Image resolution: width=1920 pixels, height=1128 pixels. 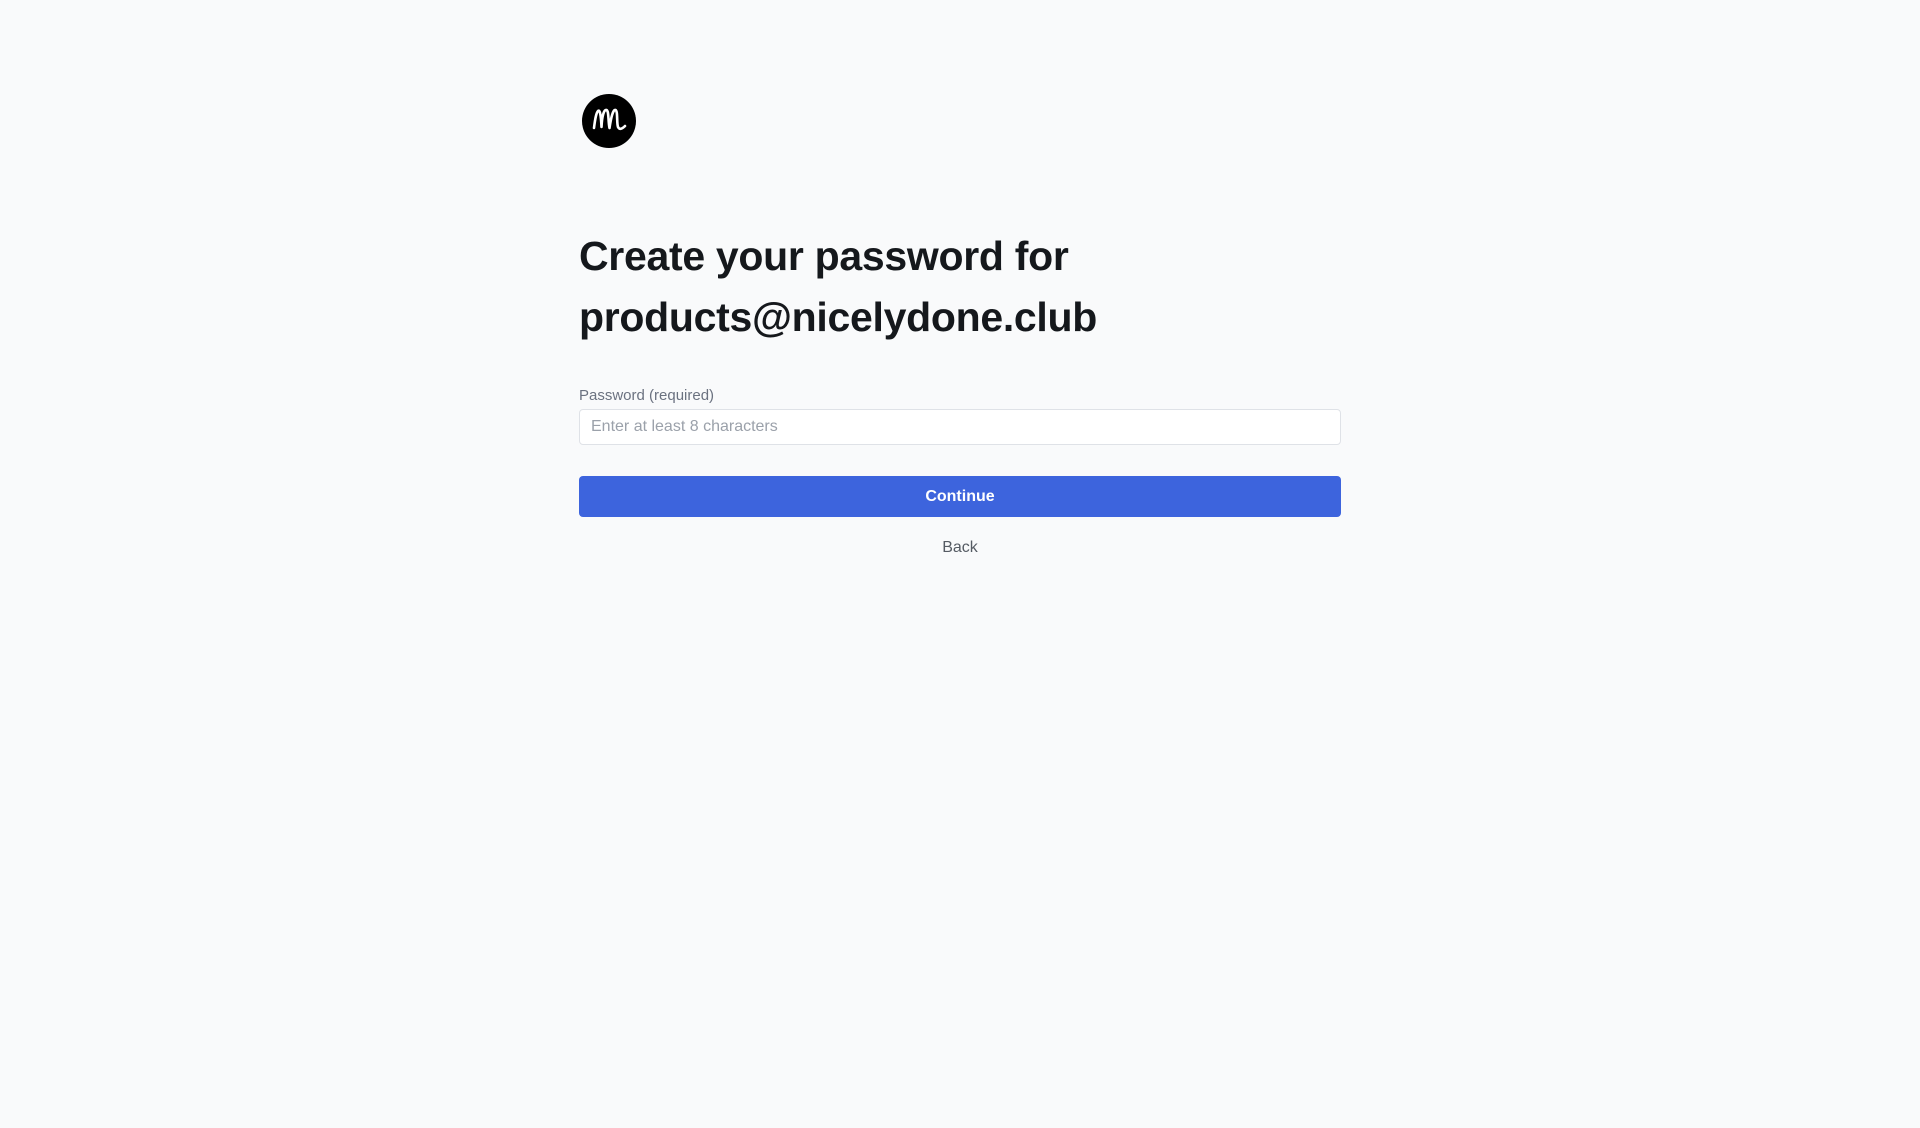 I want to click on page-title-line-1: Create your password for, so click(x=824, y=256).